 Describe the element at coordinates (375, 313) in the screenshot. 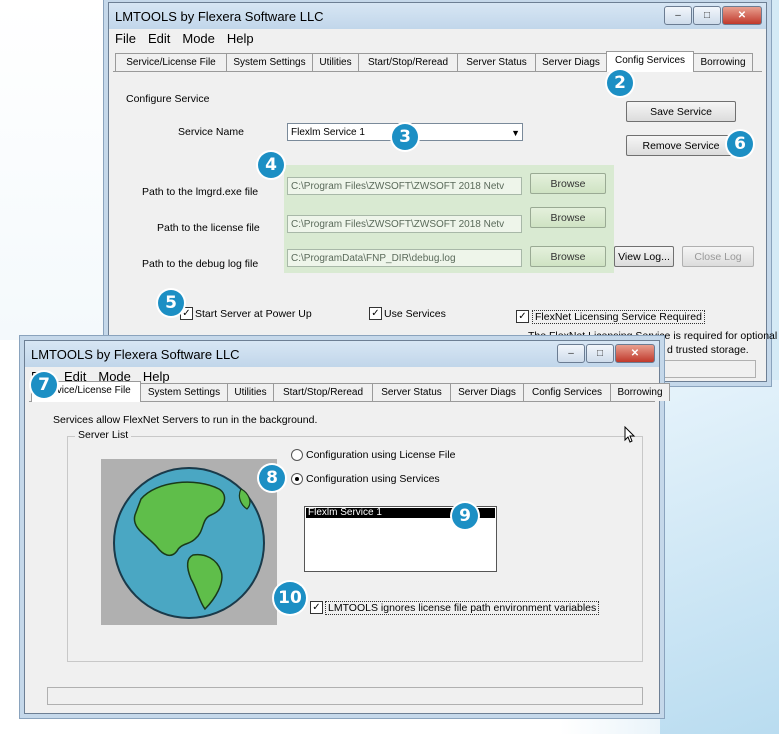

I see `use-services-checkbox: ✓` at that location.